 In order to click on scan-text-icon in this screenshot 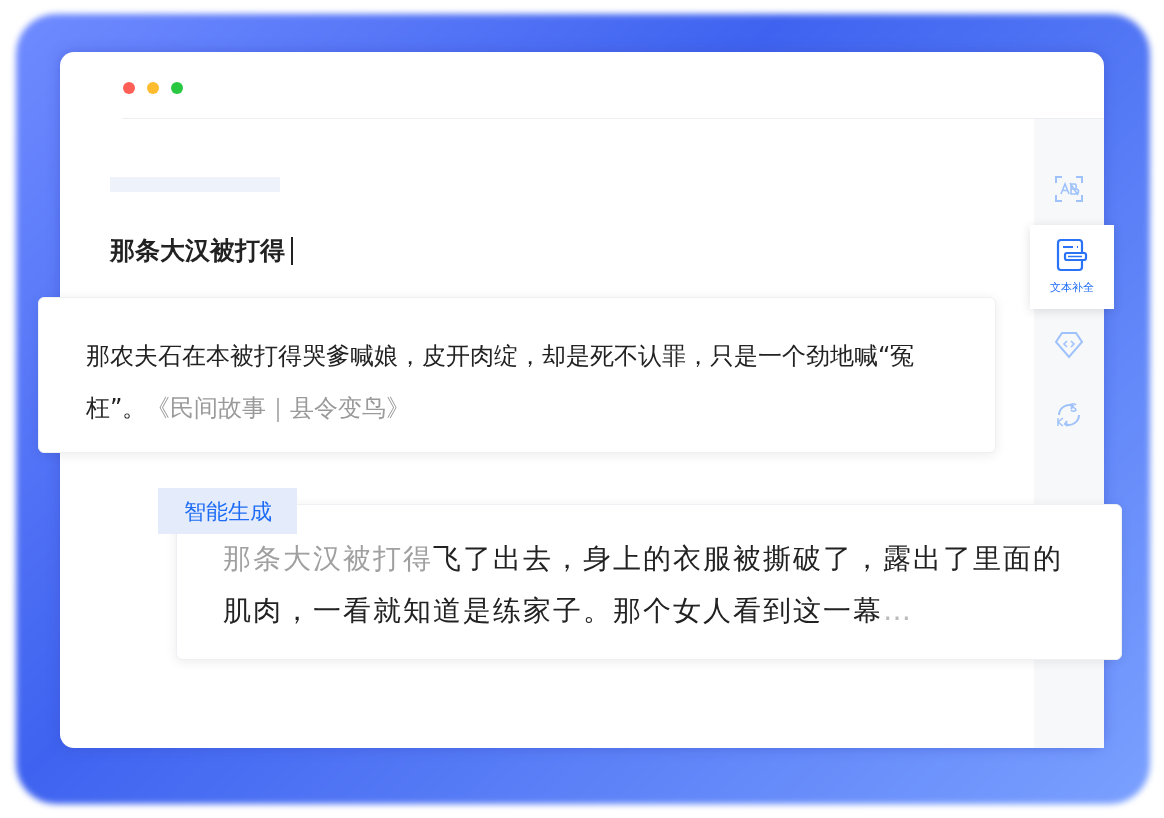, I will do `click(1069, 189)`.